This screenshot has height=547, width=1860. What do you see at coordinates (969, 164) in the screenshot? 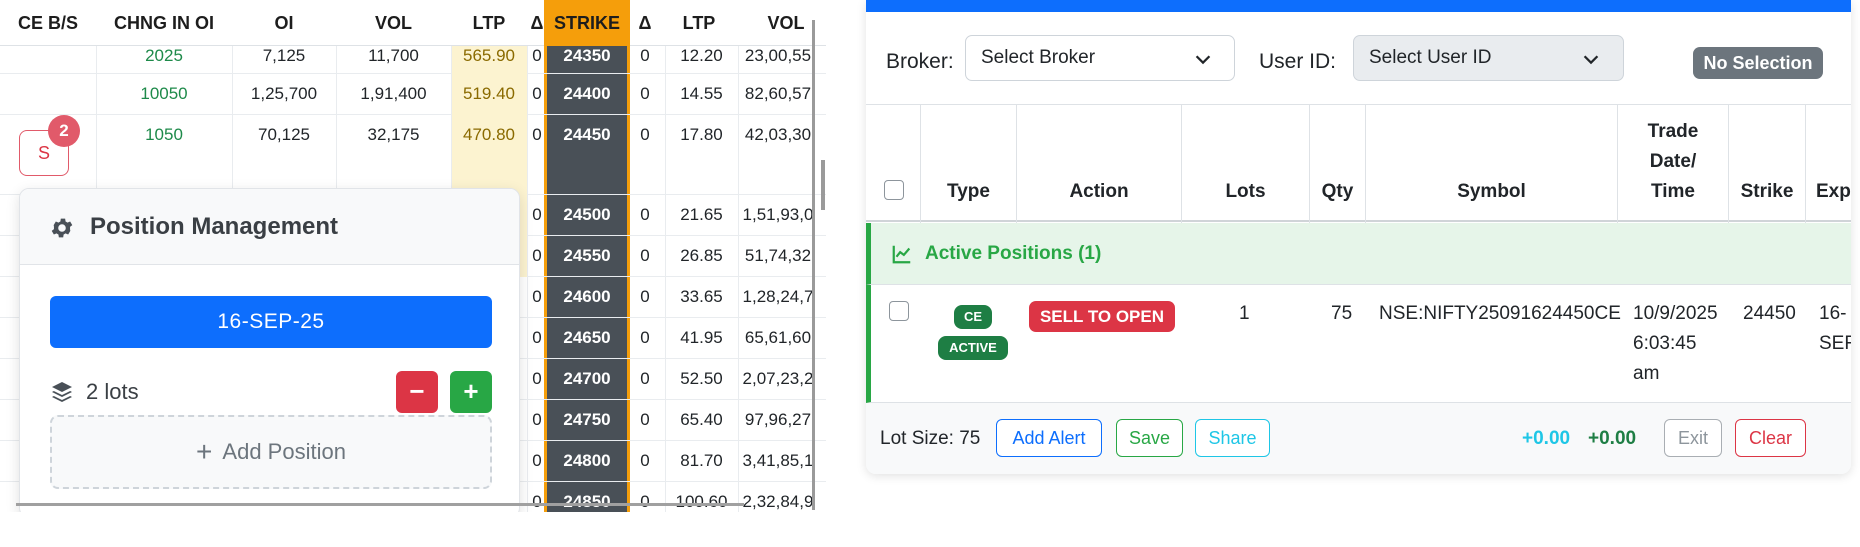
I see `column-type: Type` at bounding box center [969, 164].